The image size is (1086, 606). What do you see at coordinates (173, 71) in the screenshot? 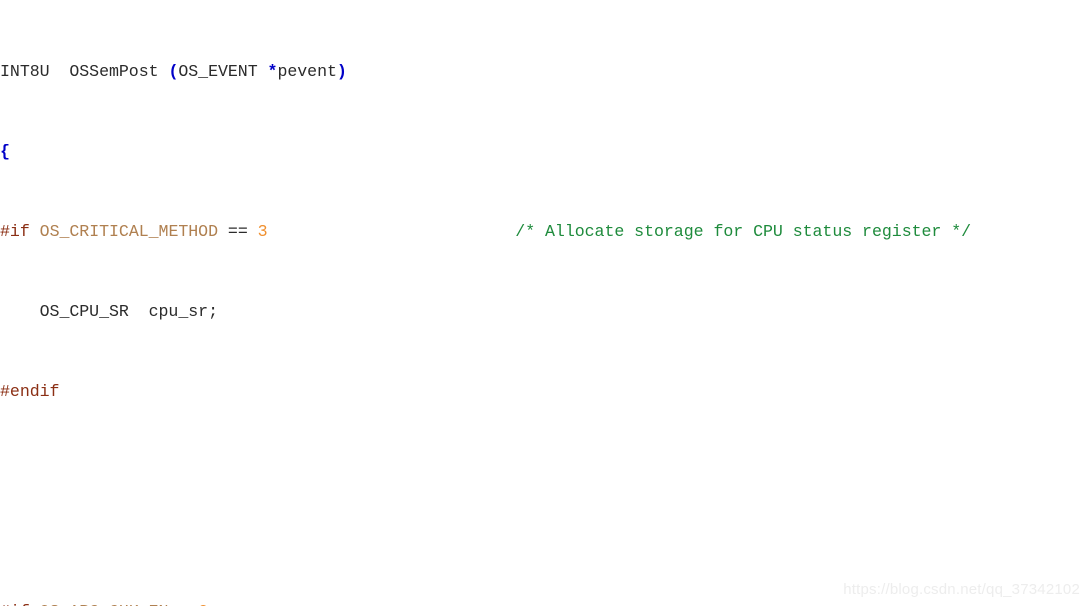
I see `code-line: INT8U OSSemPost (OS_EVENT *pevent)` at bounding box center [173, 71].